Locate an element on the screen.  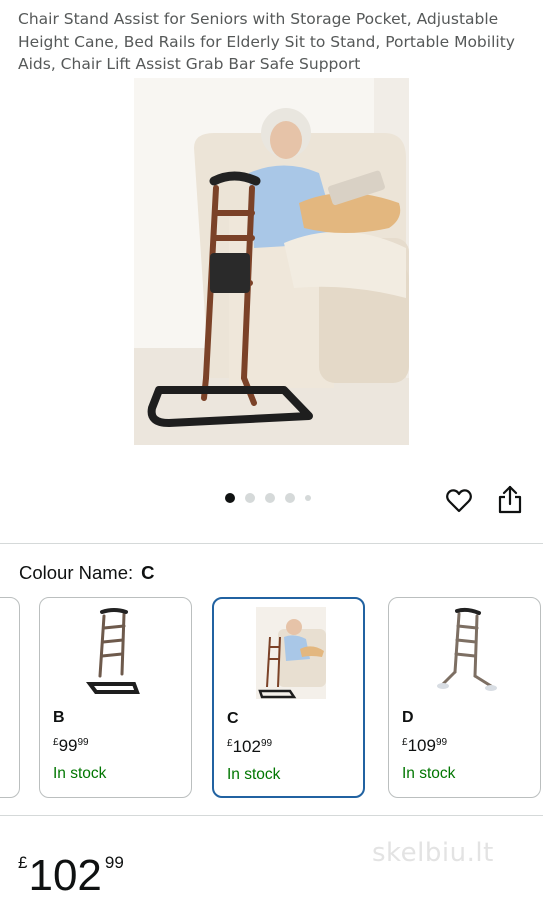
colour-option-c: C £10299 In stock is located at coordinates (288, 697).